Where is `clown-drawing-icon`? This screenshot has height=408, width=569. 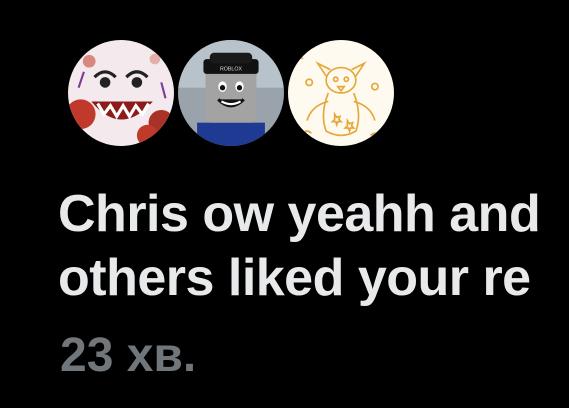 clown-drawing-icon is located at coordinates (121, 93).